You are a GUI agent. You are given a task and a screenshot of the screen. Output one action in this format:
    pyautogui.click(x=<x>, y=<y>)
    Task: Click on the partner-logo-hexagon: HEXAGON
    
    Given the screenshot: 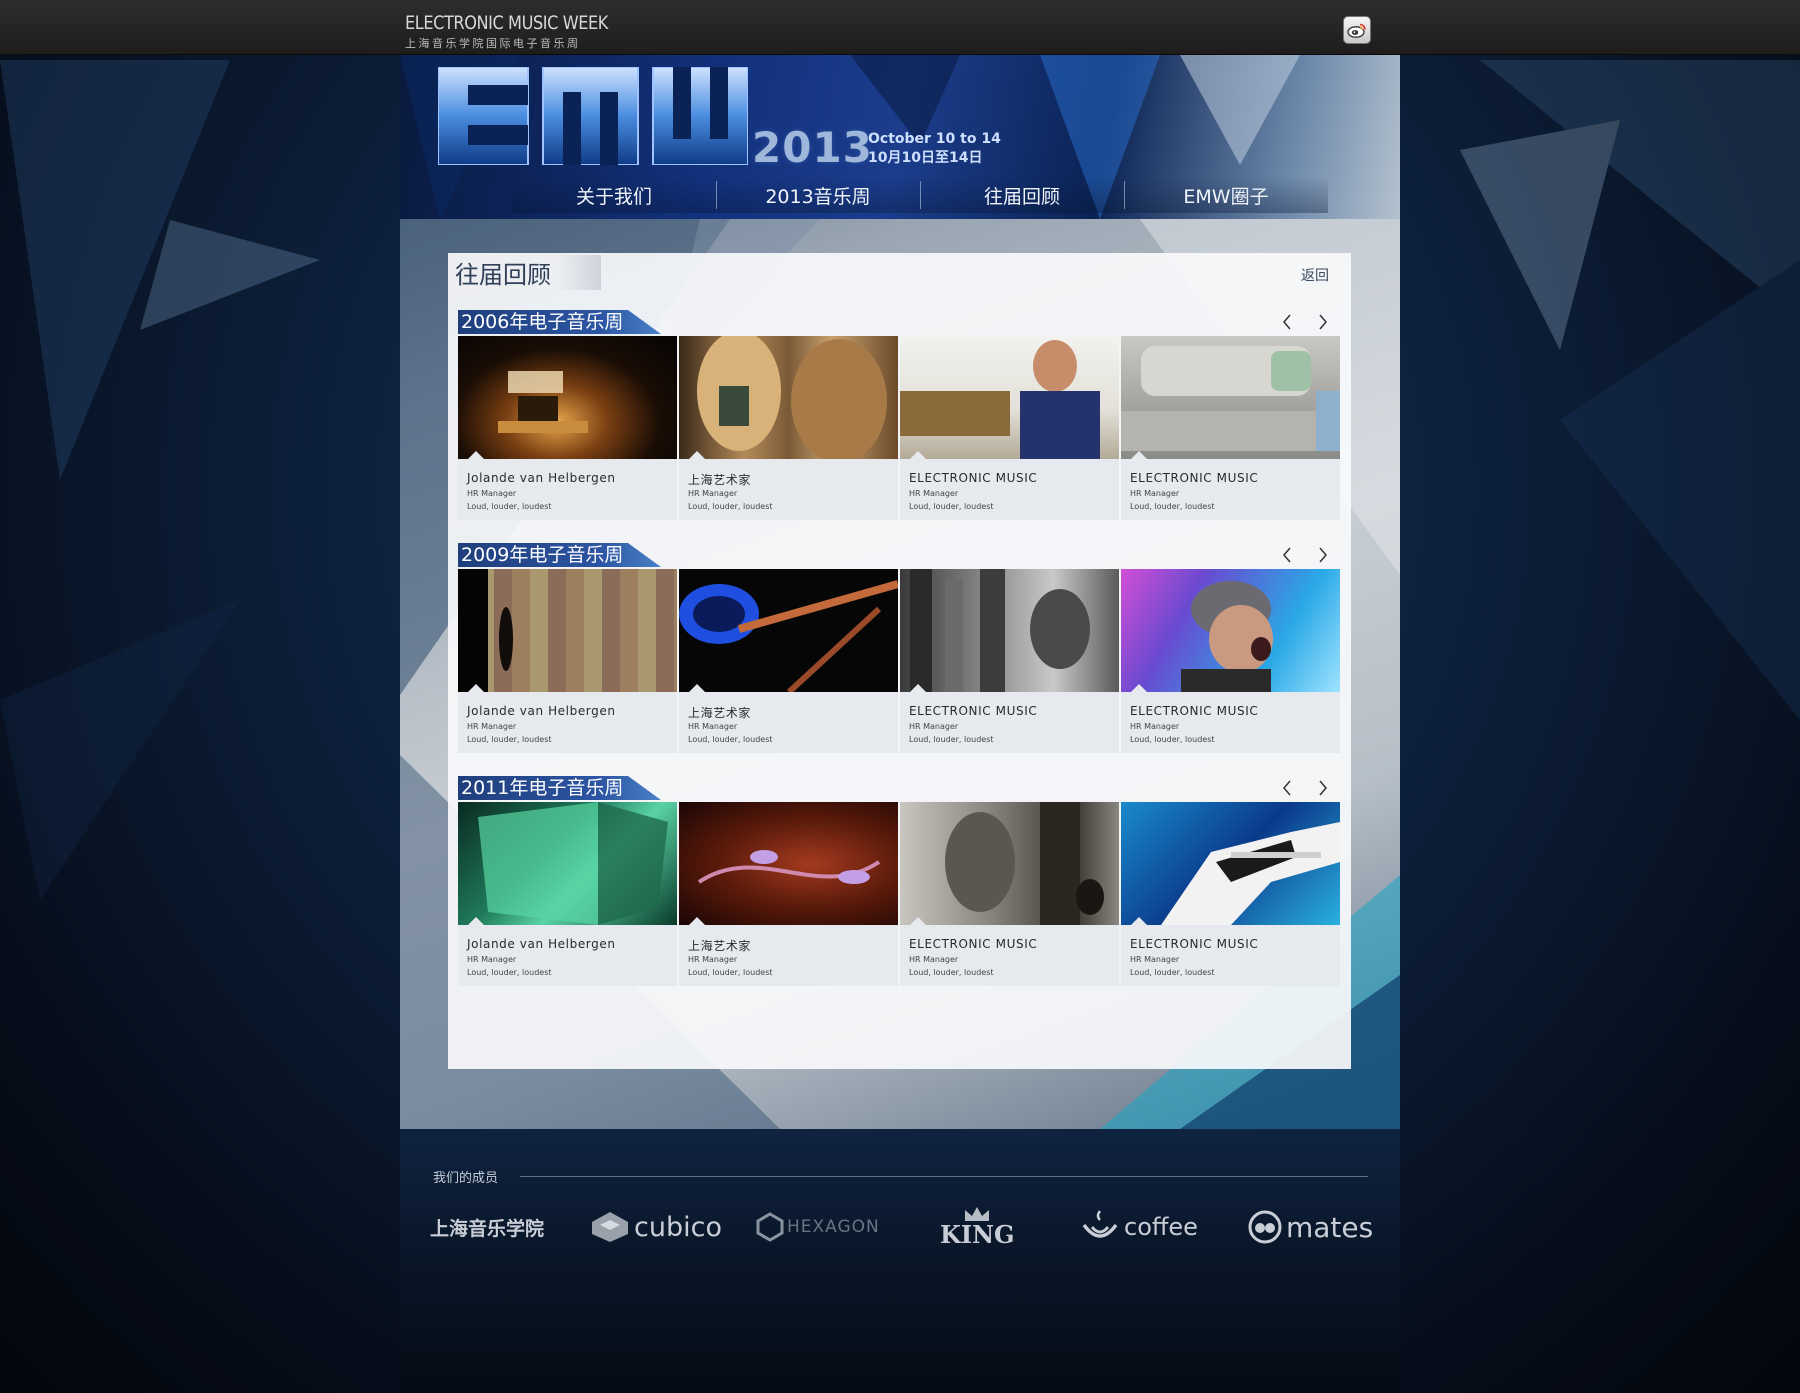 What is the action you would take?
    pyautogui.click(x=817, y=1227)
    